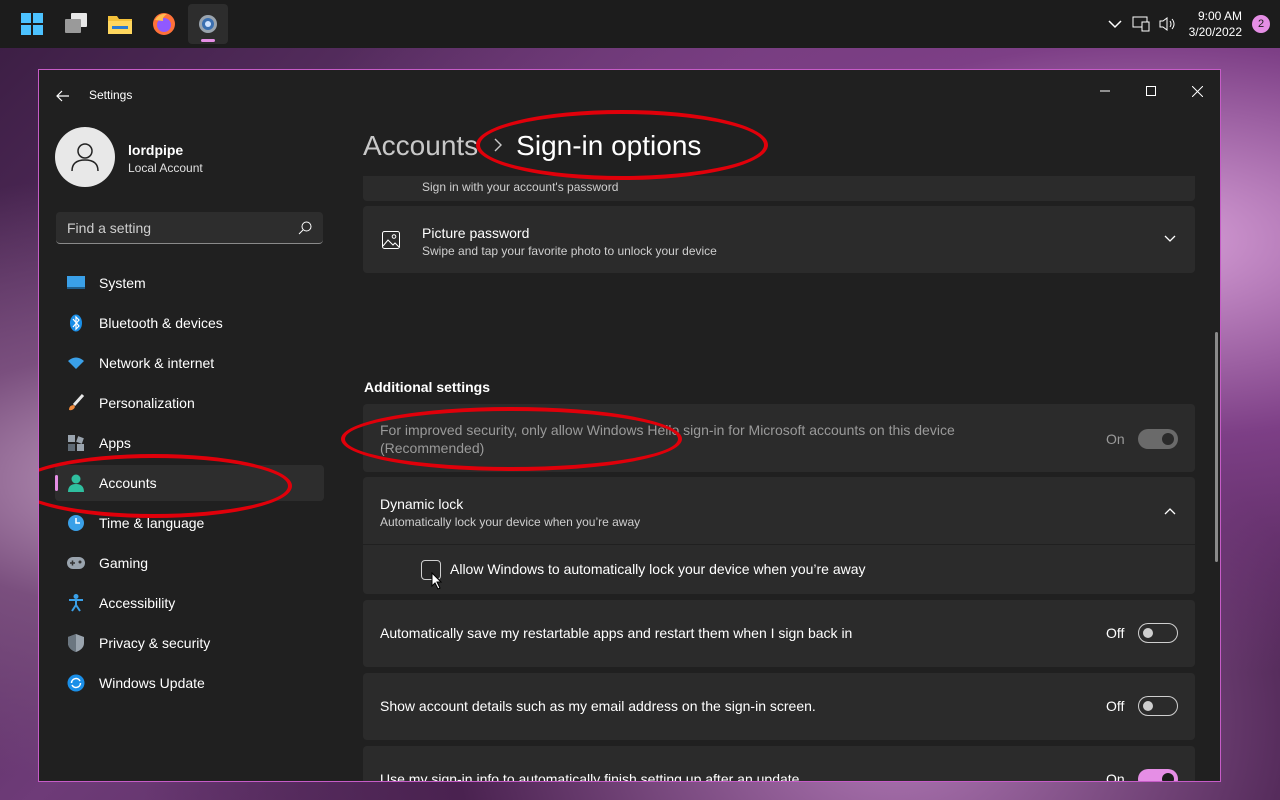 This screenshot has width=1280, height=800. I want to click on maximize-icon, so click(1151, 91).